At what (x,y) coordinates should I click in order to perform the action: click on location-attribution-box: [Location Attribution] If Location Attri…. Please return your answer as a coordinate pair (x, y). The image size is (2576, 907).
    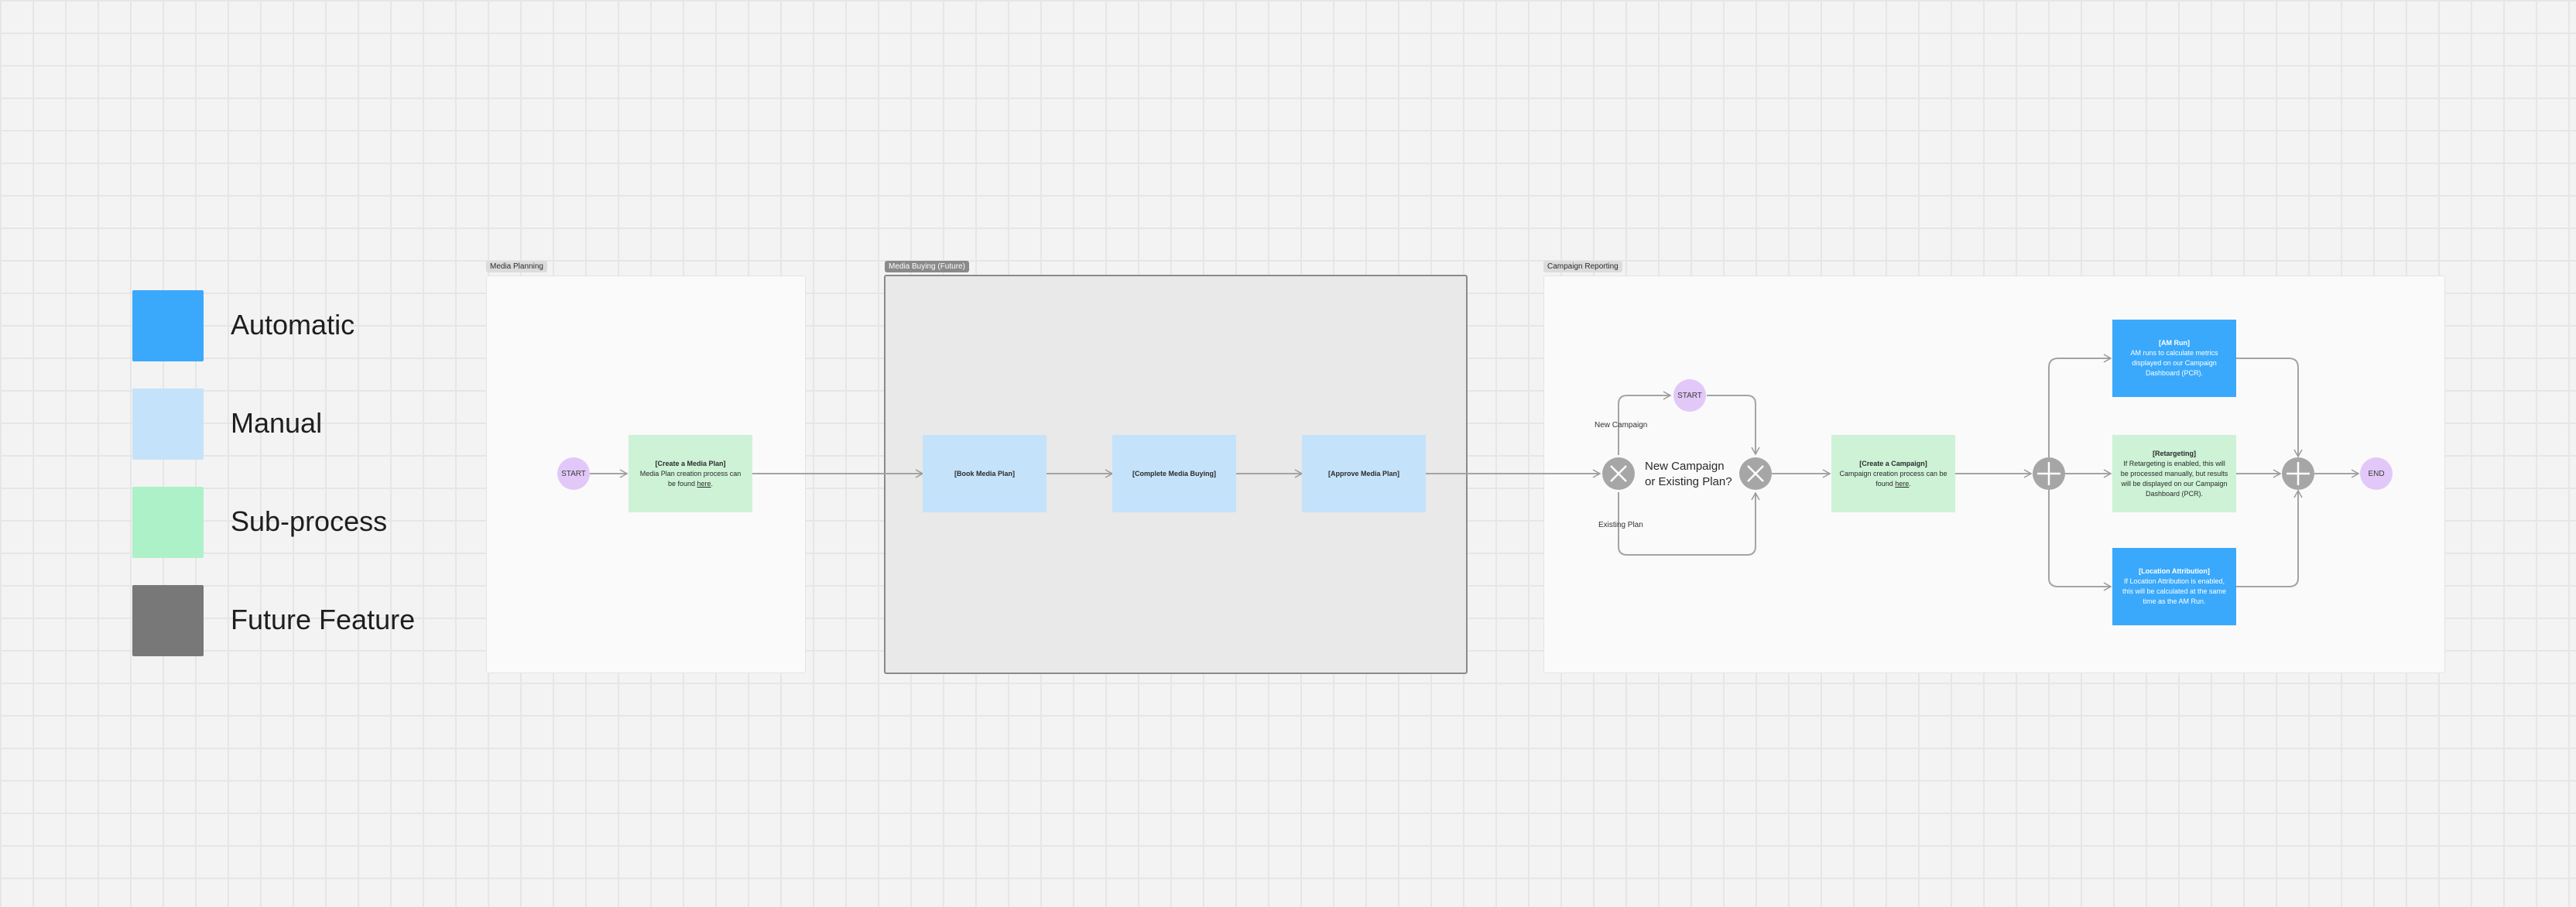
    Looking at the image, I should click on (2174, 586).